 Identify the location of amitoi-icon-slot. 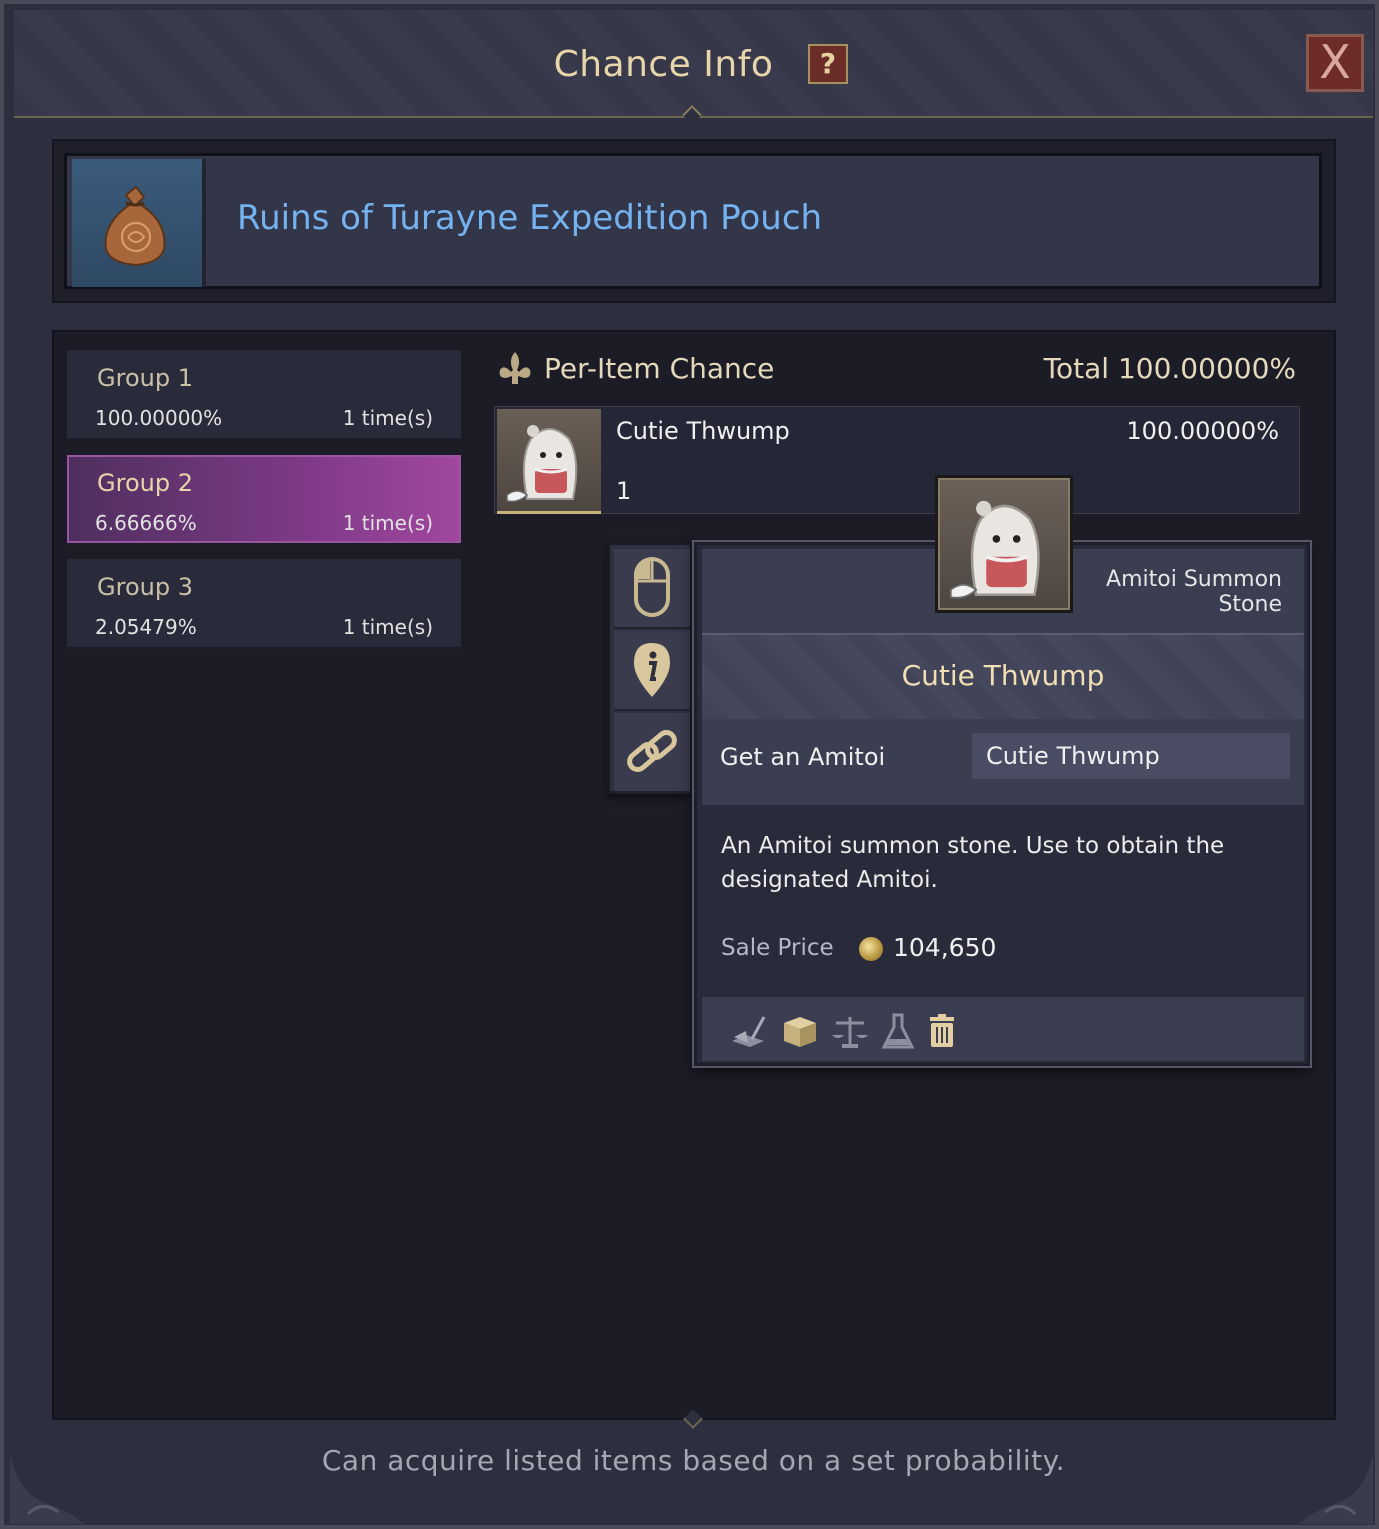
(549, 461).